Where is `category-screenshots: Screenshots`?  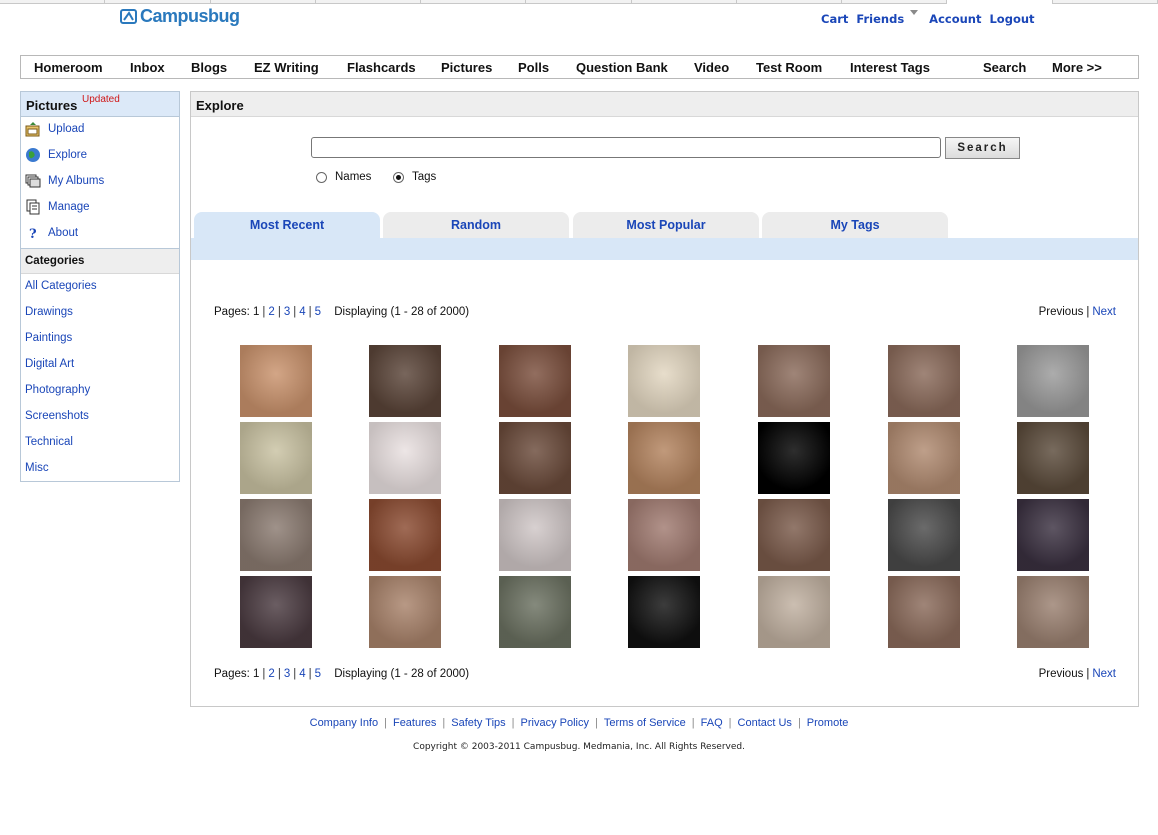 category-screenshots: Screenshots is located at coordinates (57, 416).